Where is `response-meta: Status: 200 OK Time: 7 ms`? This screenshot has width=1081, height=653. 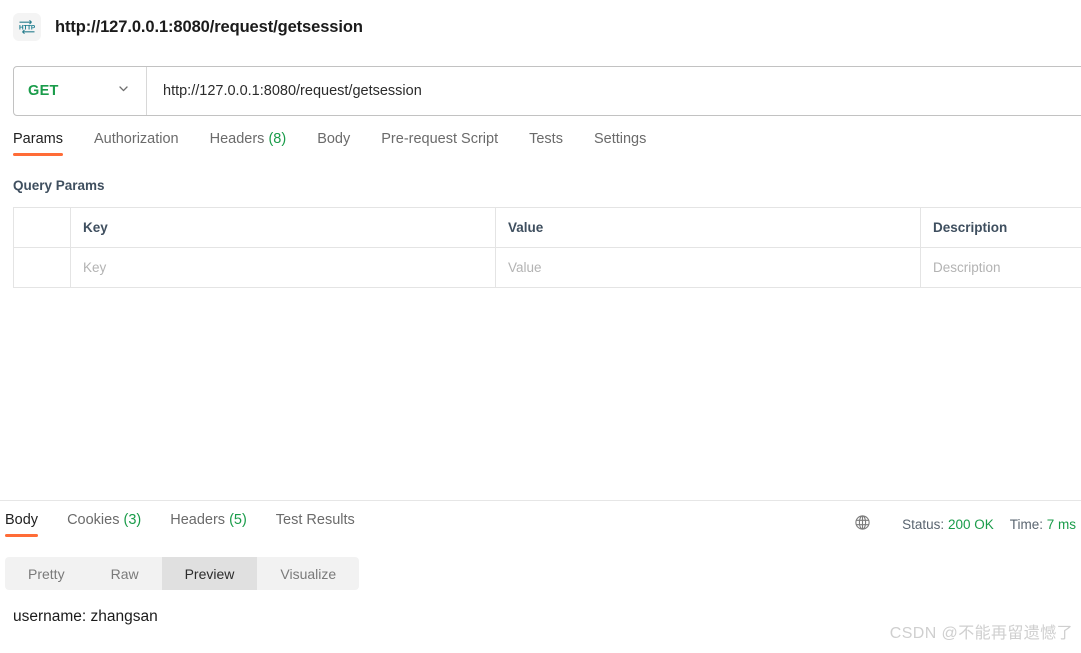 response-meta: Status: 200 OK Time: 7 ms is located at coordinates (965, 524).